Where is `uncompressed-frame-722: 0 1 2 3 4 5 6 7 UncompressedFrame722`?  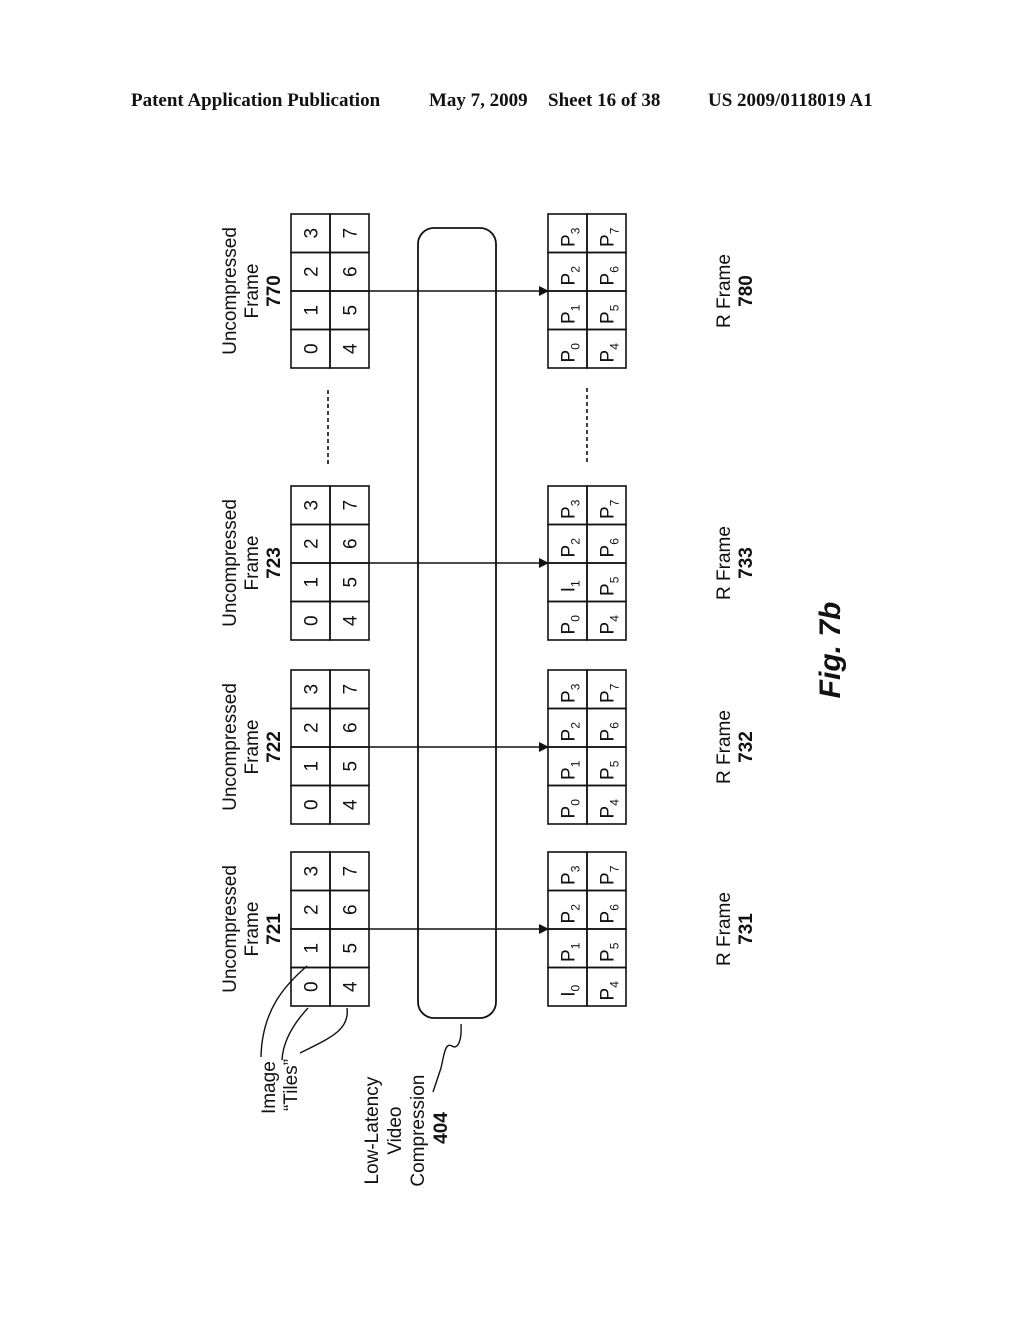 uncompressed-frame-722: 0 1 2 3 4 5 6 7 UncompressedFrame722 is located at coordinates (295, 747).